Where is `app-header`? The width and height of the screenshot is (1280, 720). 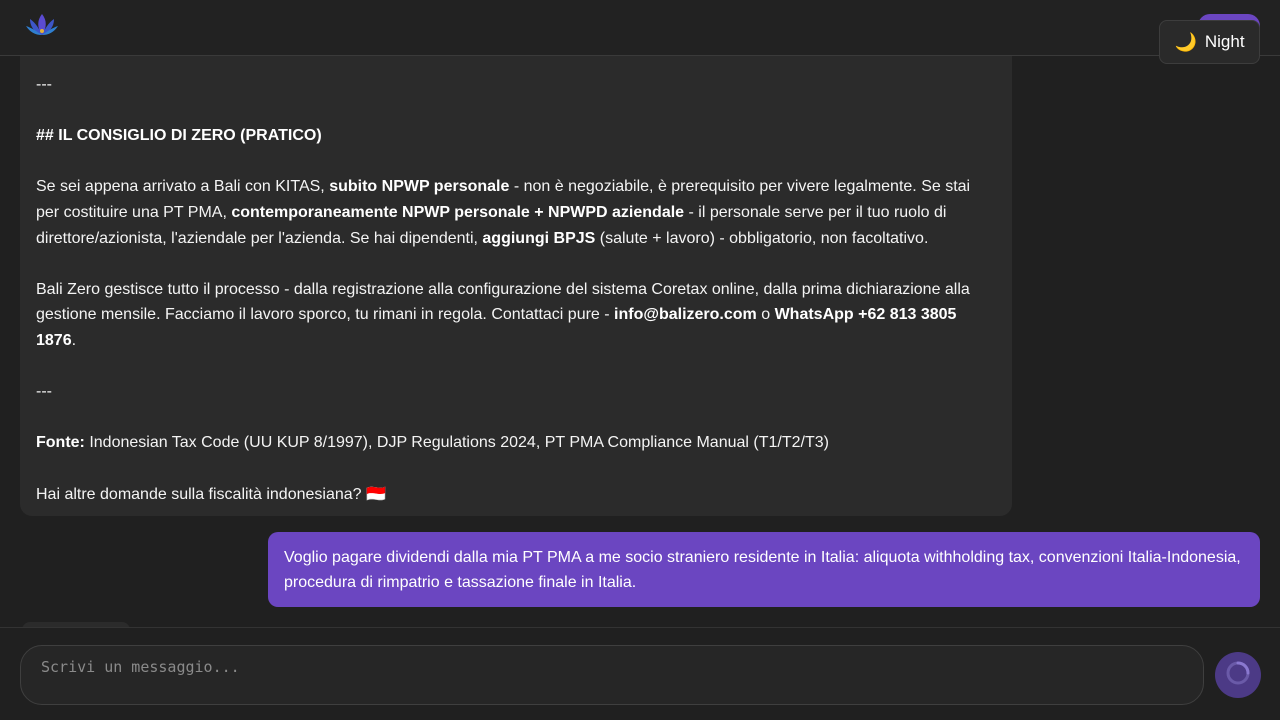
app-header is located at coordinates (640, 28).